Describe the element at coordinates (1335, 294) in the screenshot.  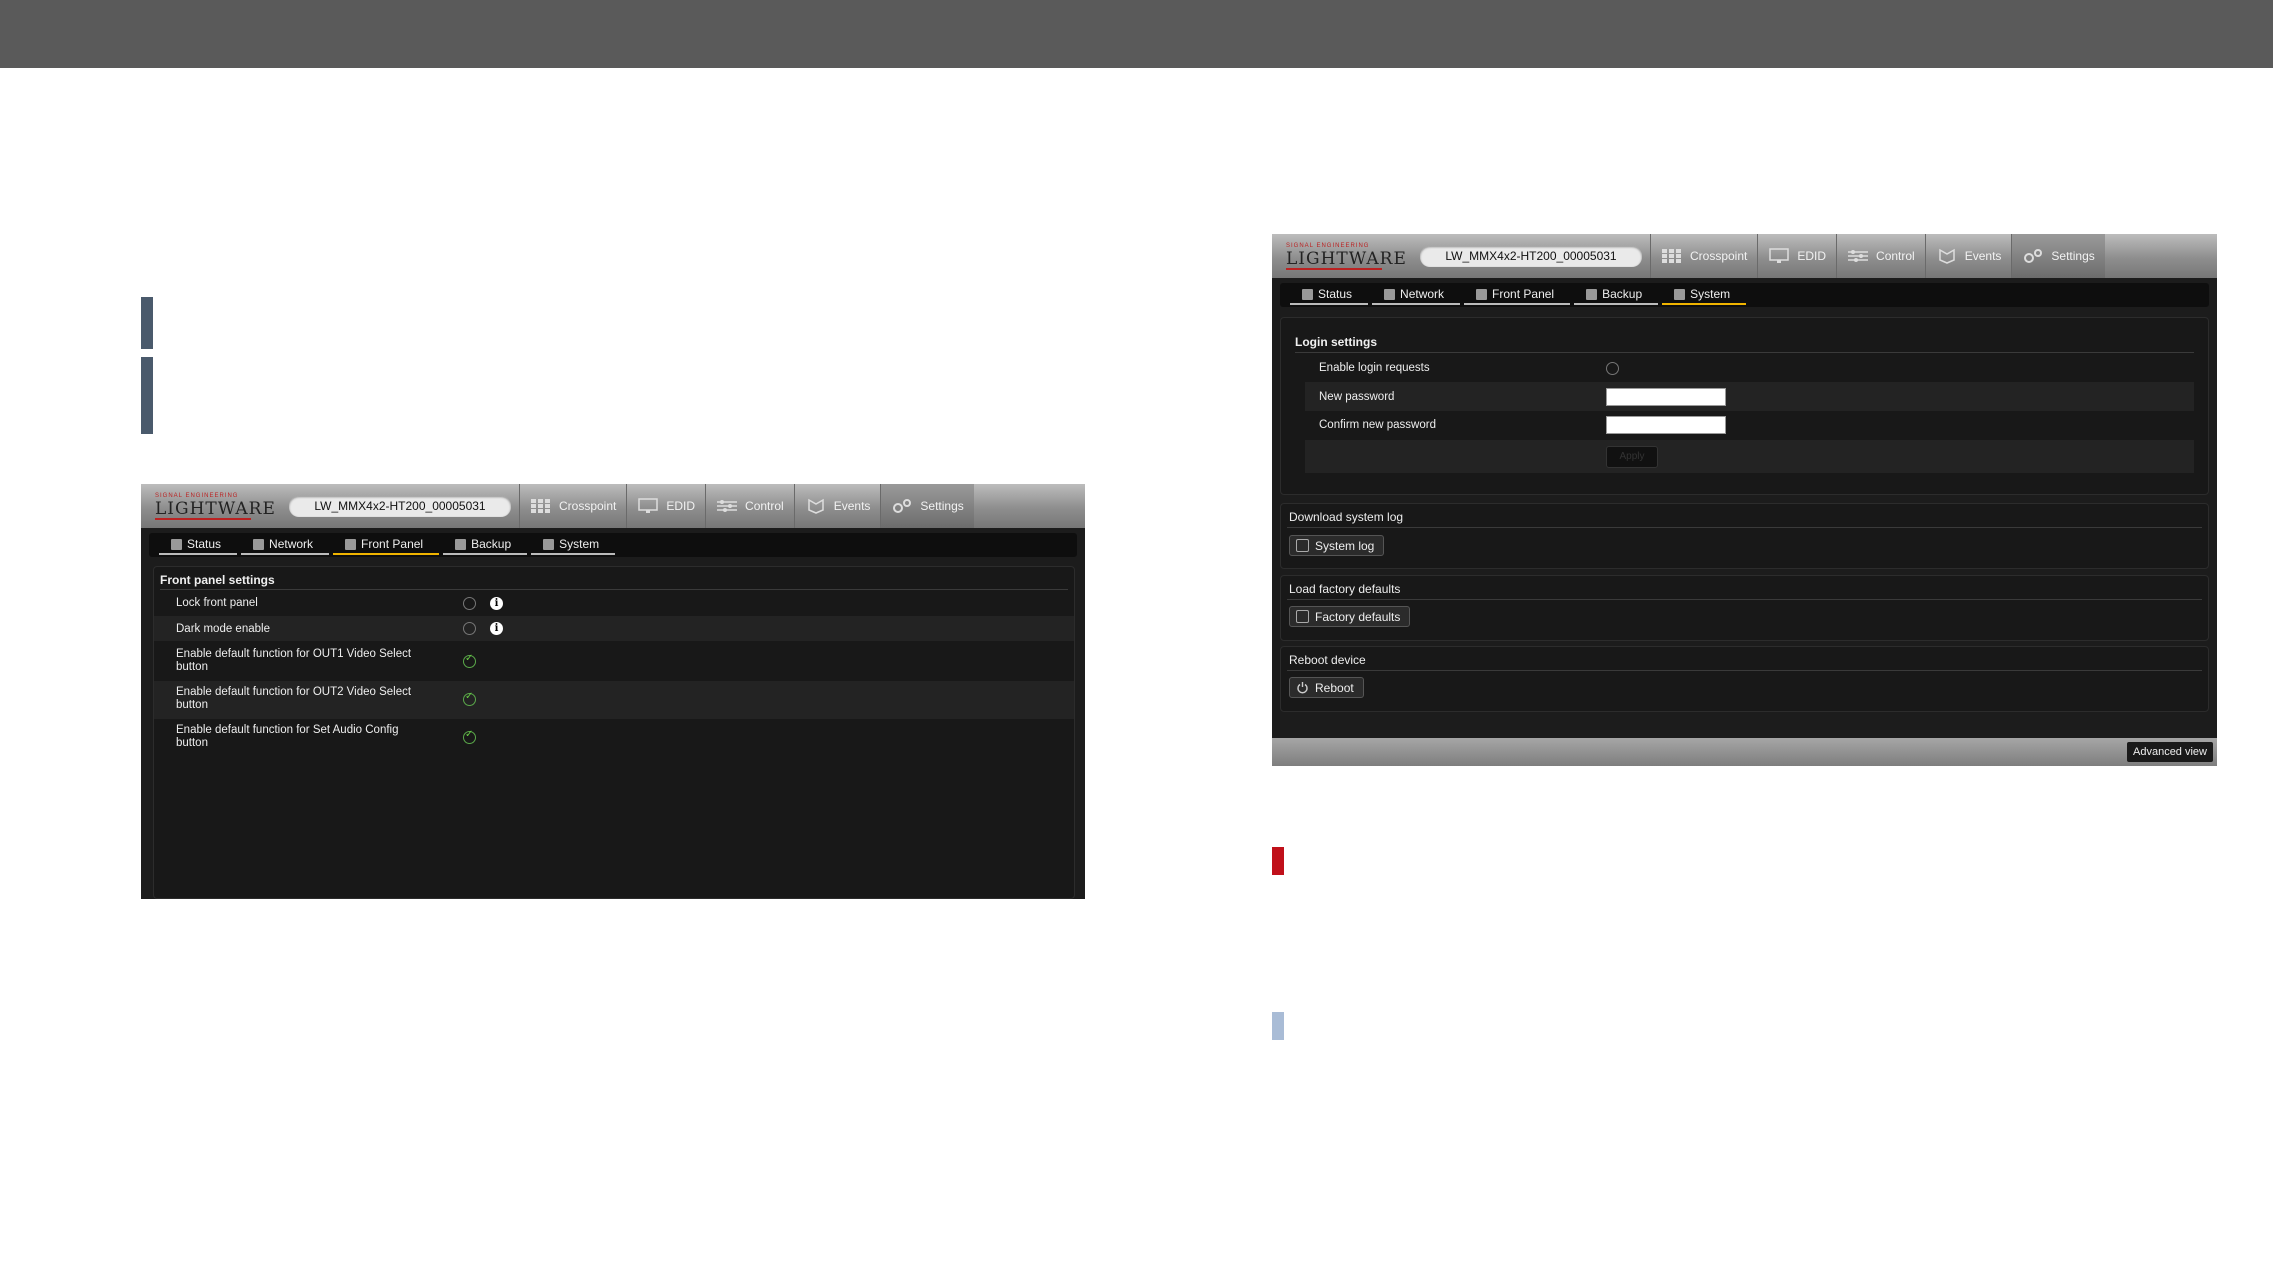
I see `subtab-status-label: Status` at that location.